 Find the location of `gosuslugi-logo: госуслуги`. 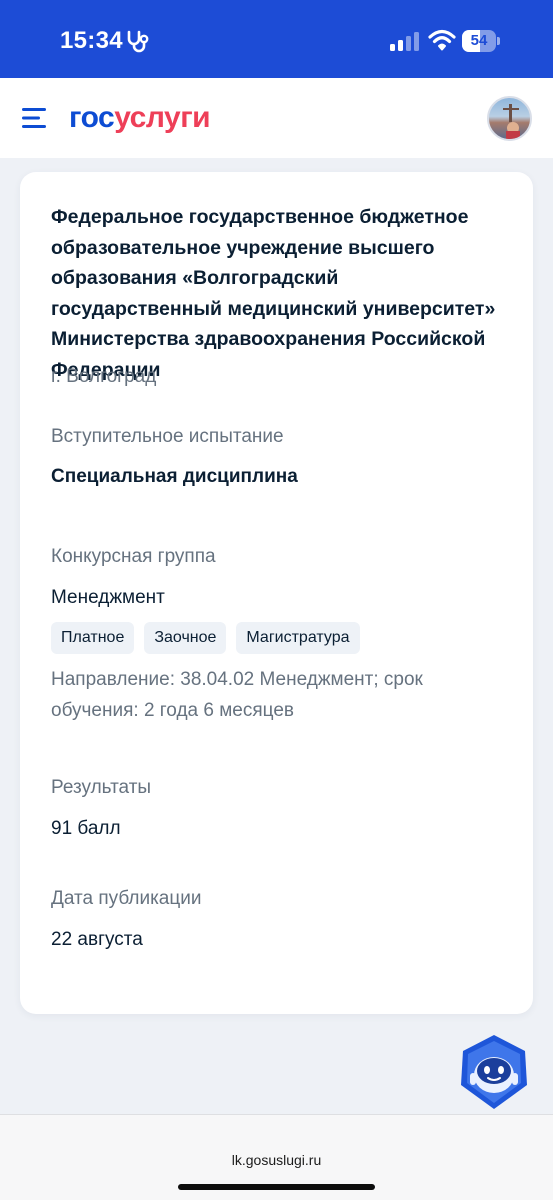

gosuslugi-logo: госуслуги is located at coordinates (140, 118).